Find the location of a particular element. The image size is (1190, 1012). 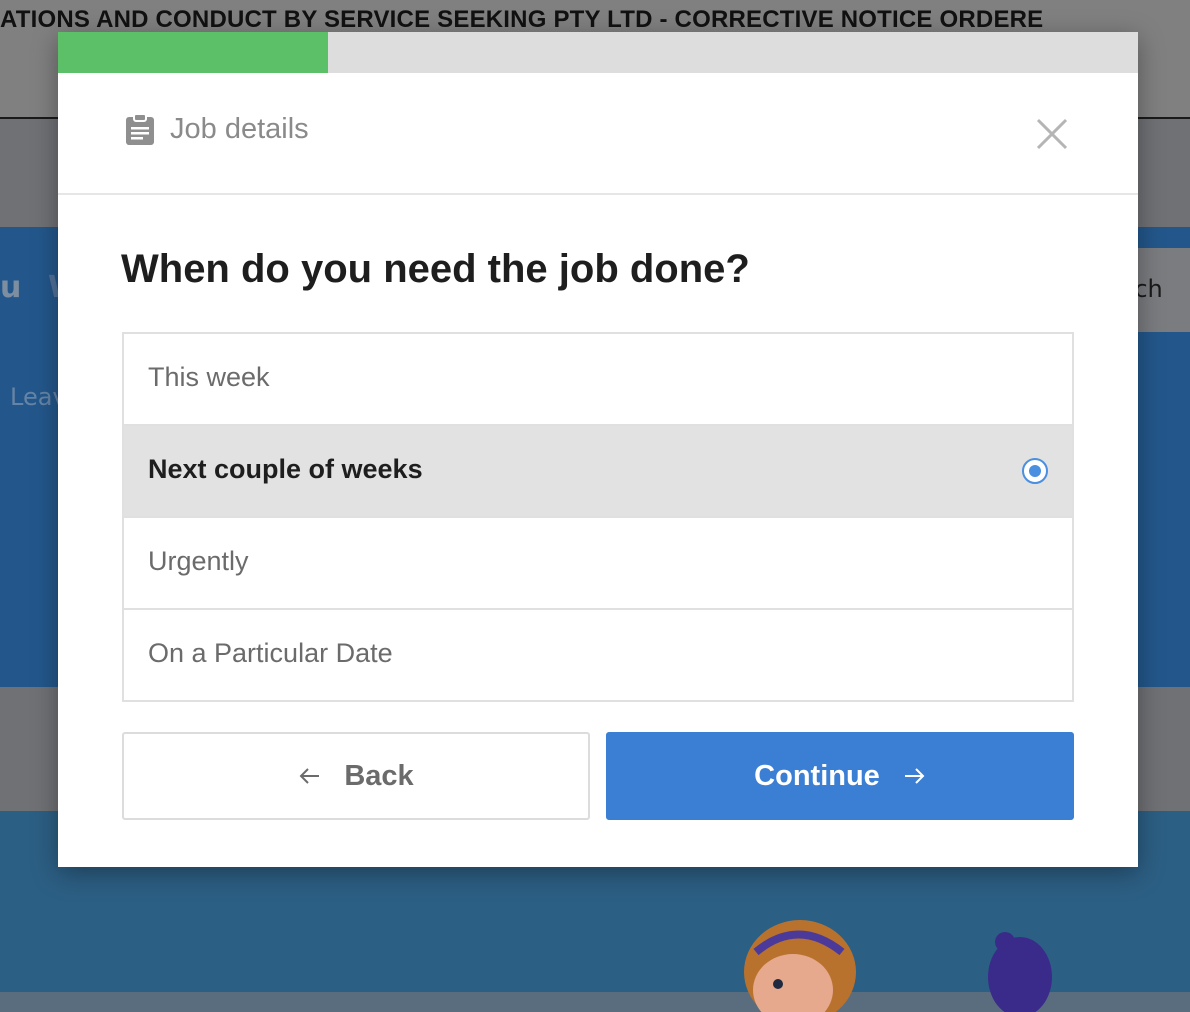

radio-selected-icon is located at coordinates (1035, 471).